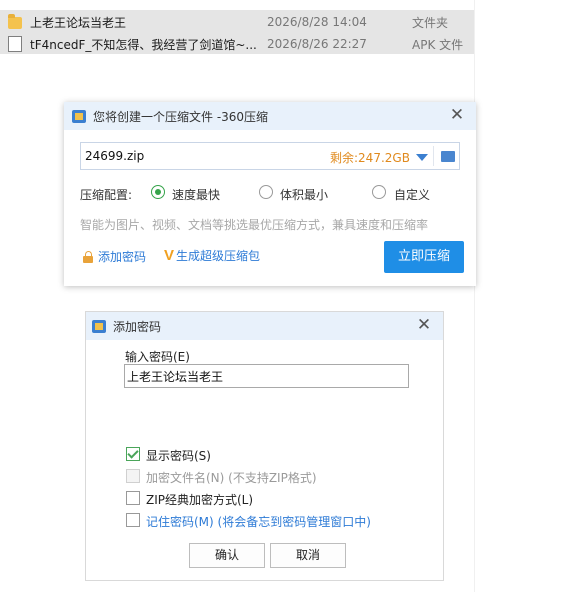 The image size is (572, 592). I want to click on chevron-down-icon, so click(422, 157).